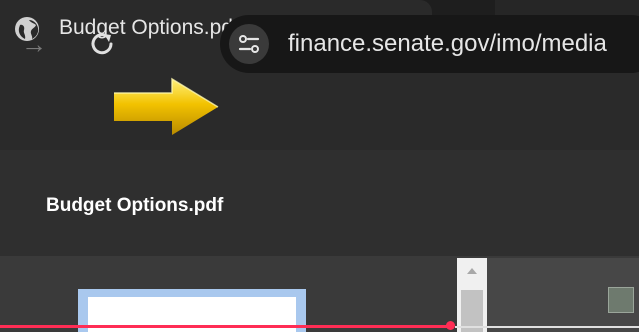  I want to click on progress-line, so click(226, 326).